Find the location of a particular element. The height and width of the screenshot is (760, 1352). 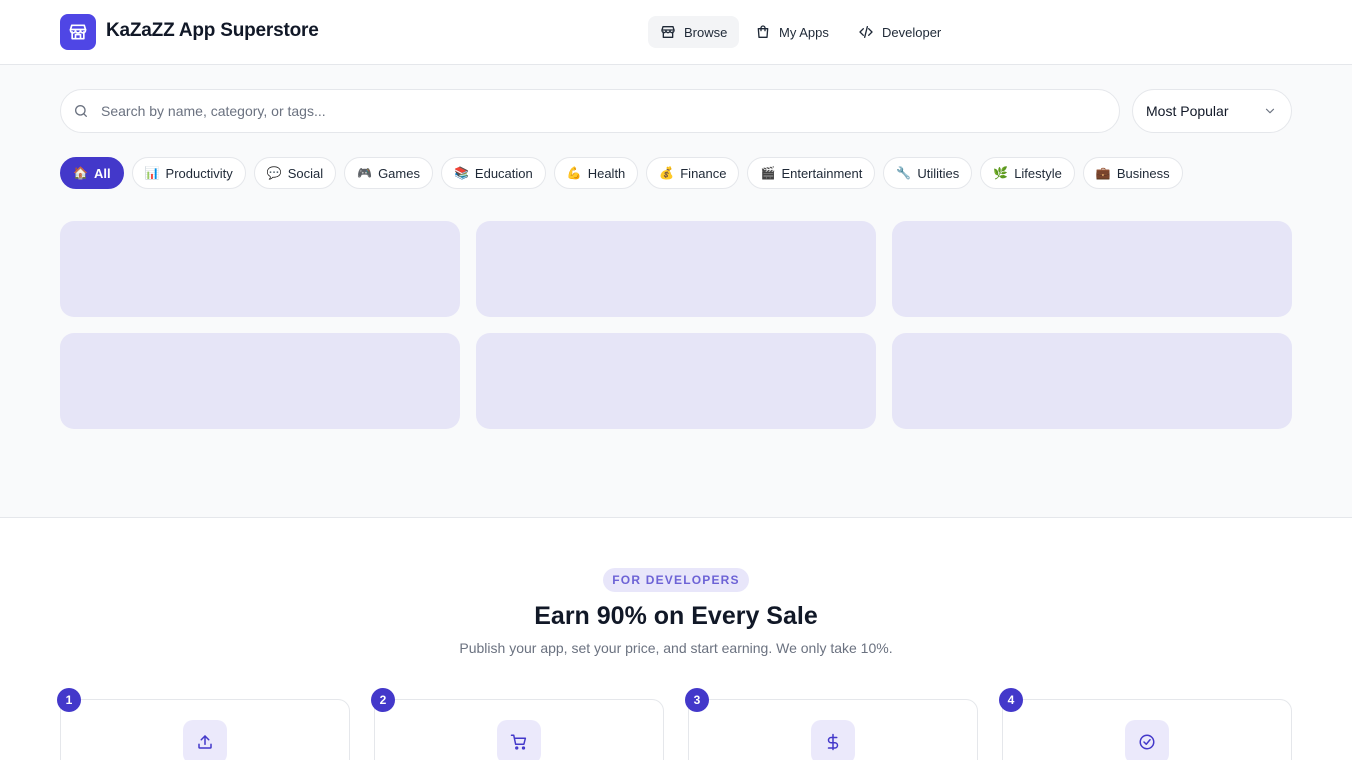

home-icon: 🏠 is located at coordinates (80, 173).